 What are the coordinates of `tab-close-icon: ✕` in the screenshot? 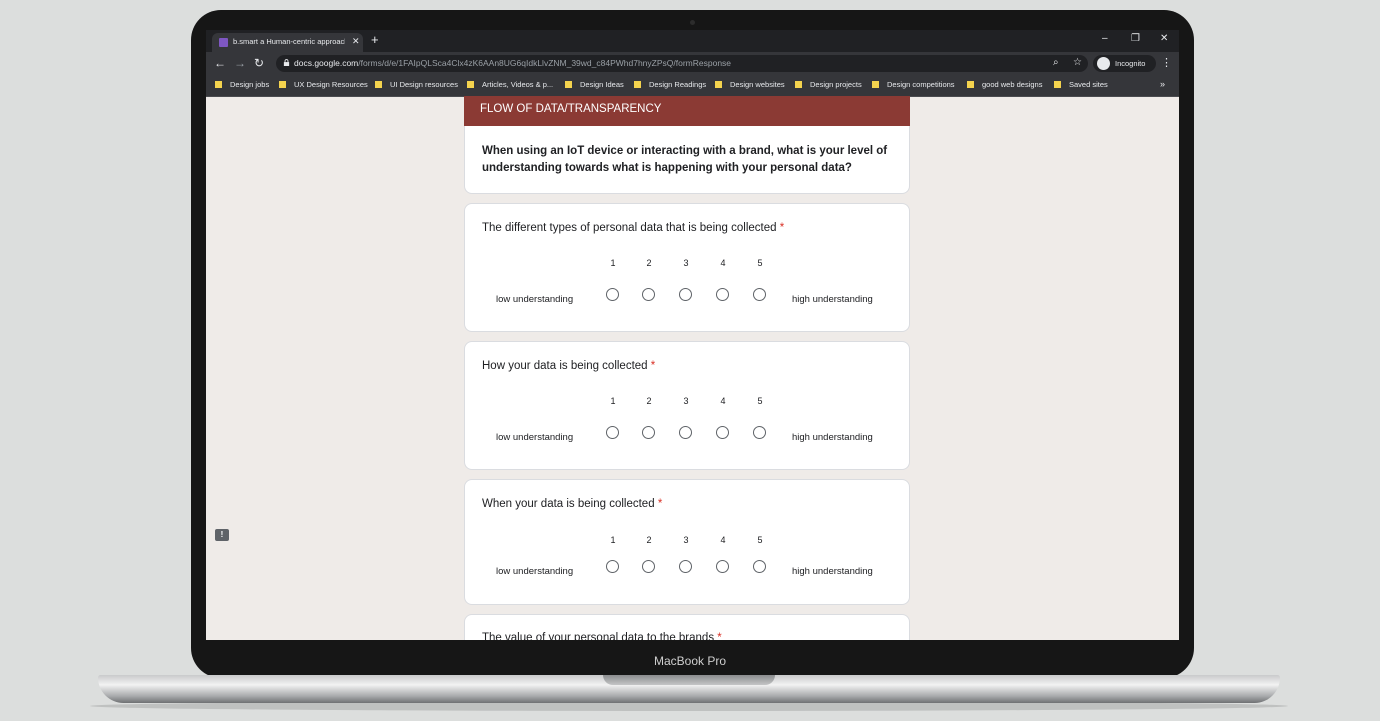 It's located at (356, 41).